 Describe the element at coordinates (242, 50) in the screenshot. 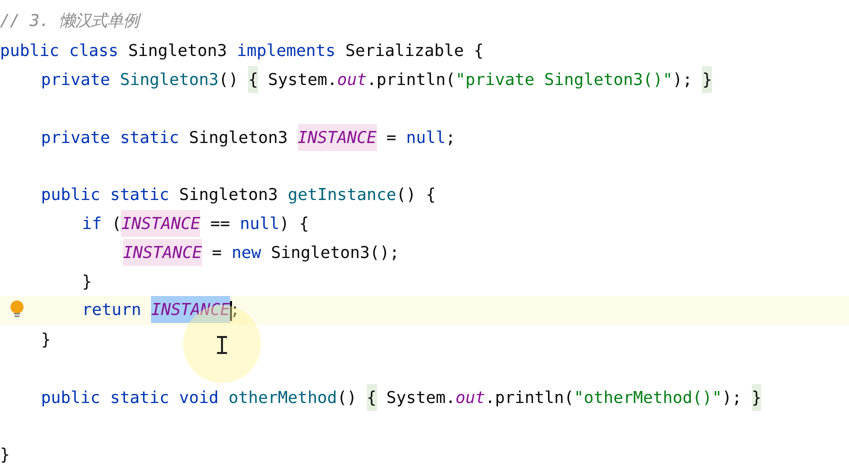

I see `code-line: public class Singleton3 implements Serializable {` at that location.